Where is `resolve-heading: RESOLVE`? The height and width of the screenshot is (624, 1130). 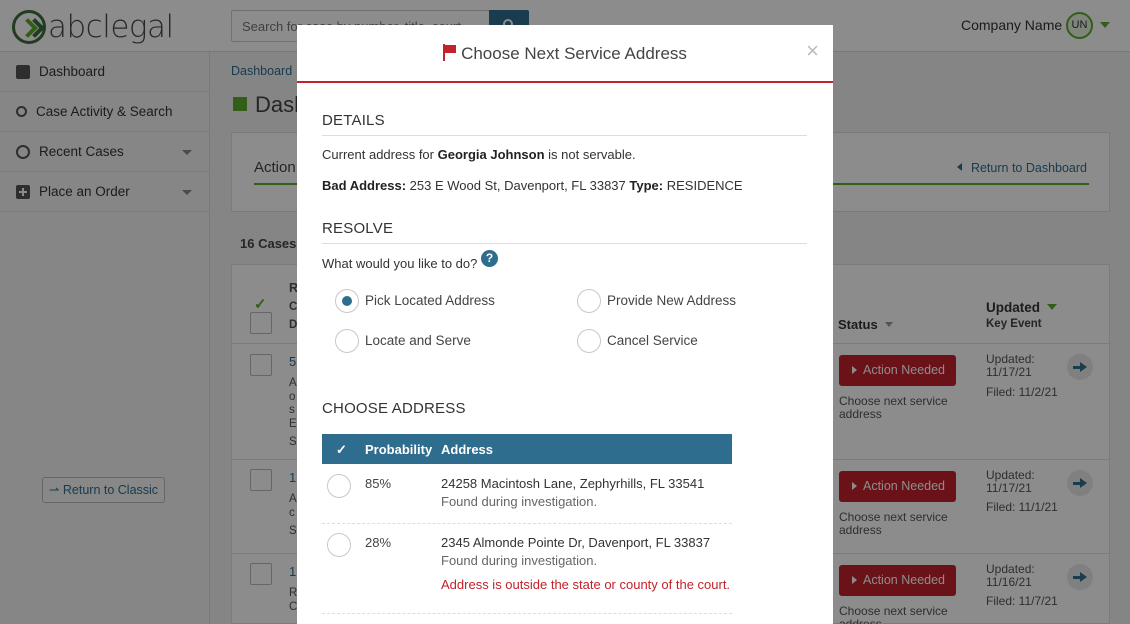 resolve-heading: RESOLVE is located at coordinates (564, 232).